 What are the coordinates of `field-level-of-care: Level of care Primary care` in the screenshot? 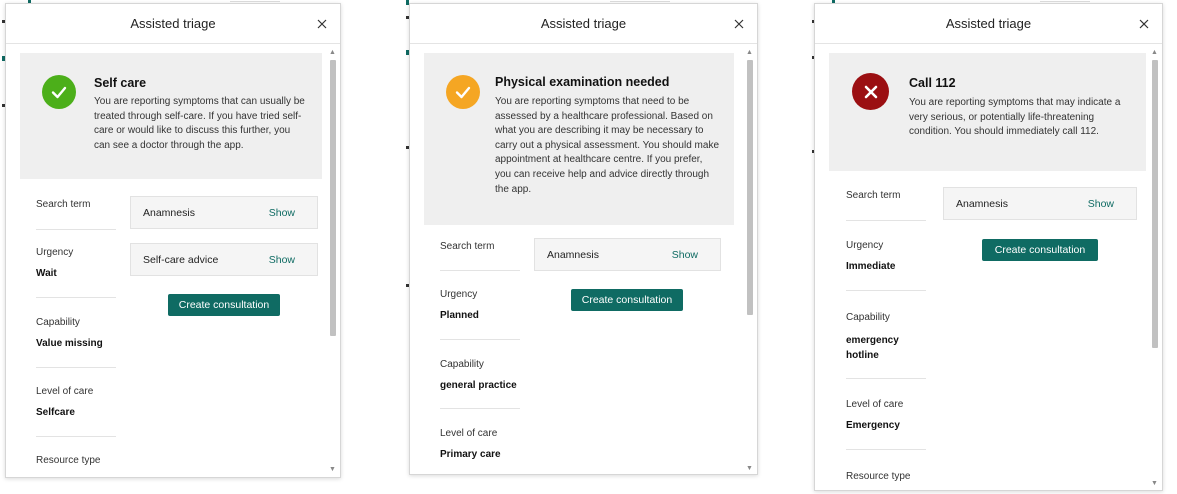 It's located at (480, 444).